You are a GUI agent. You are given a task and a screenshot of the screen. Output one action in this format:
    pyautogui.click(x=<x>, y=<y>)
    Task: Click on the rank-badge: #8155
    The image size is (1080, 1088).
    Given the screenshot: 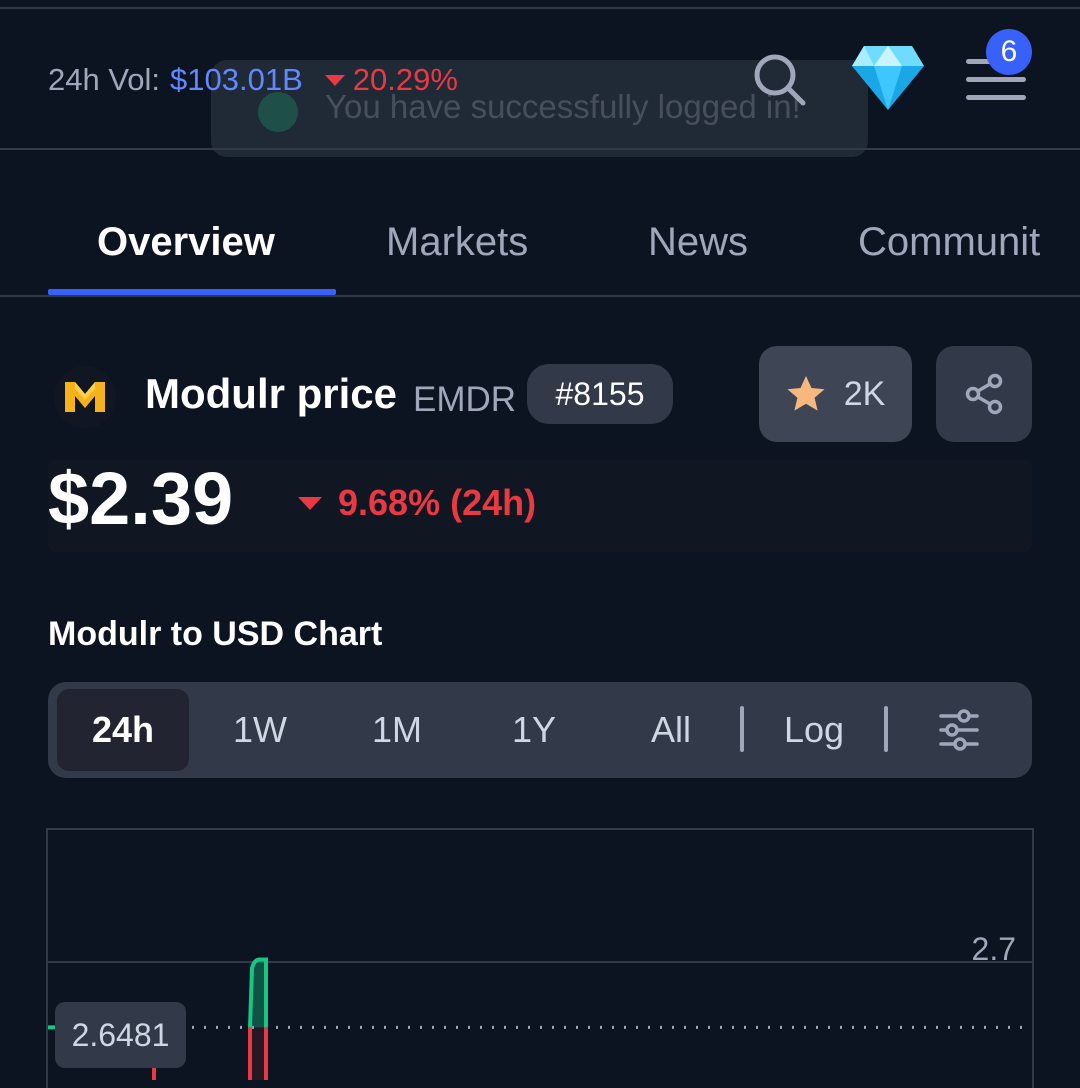 What is the action you would take?
    pyautogui.click(x=600, y=394)
    